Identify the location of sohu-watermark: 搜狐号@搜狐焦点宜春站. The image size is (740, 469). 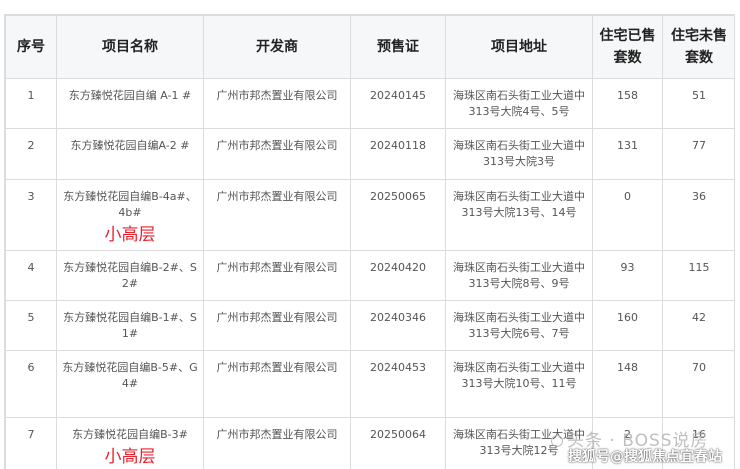
(645, 457).